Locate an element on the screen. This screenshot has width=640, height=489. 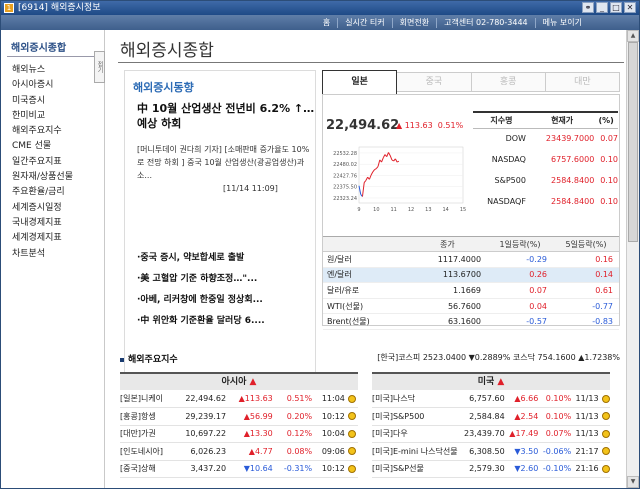
table-row: [미국]나스닥 6,757.60 ▲6.66 0.10% 11/13 is located at coordinates (491, 399).